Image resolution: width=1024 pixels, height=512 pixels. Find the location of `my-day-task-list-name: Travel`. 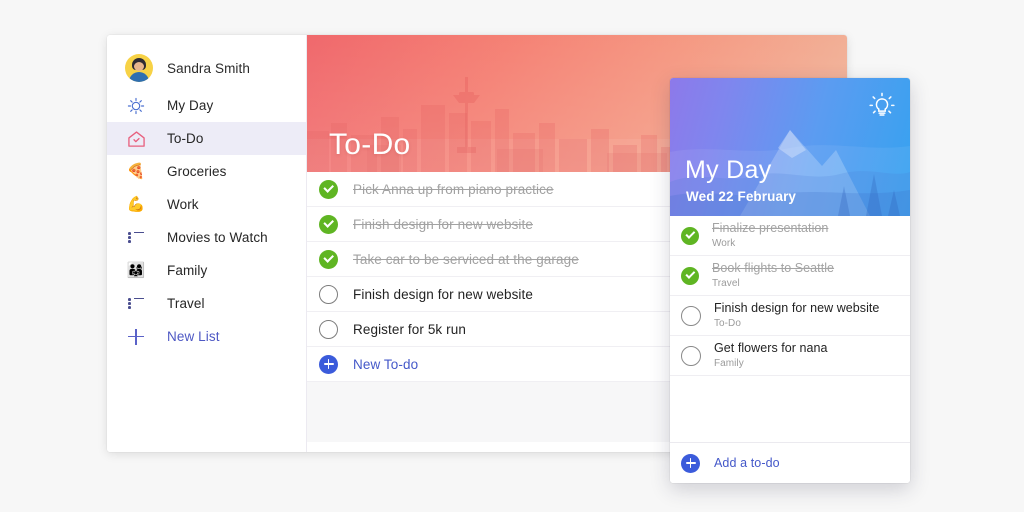

my-day-task-list-name: Travel is located at coordinates (726, 283).